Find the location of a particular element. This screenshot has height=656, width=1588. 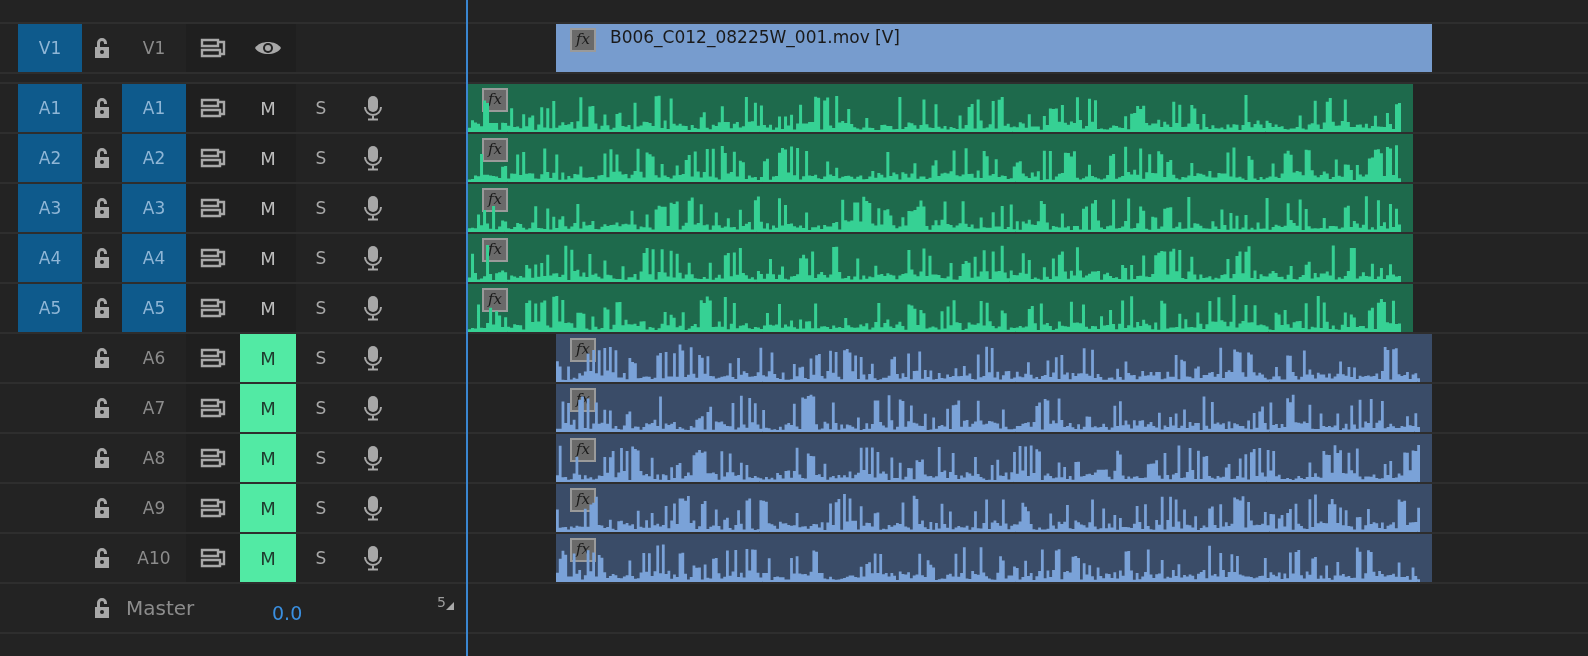

track-target-button: A1 is located at coordinates (154, 108).